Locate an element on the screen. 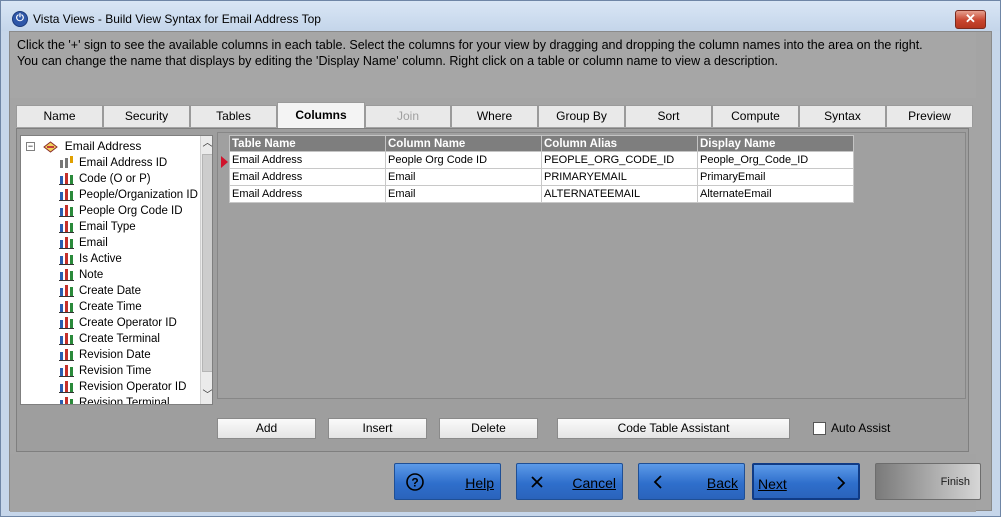 The width and height of the screenshot is (1001, 517). cancel-x-icon is located at coordinates (537, 482).